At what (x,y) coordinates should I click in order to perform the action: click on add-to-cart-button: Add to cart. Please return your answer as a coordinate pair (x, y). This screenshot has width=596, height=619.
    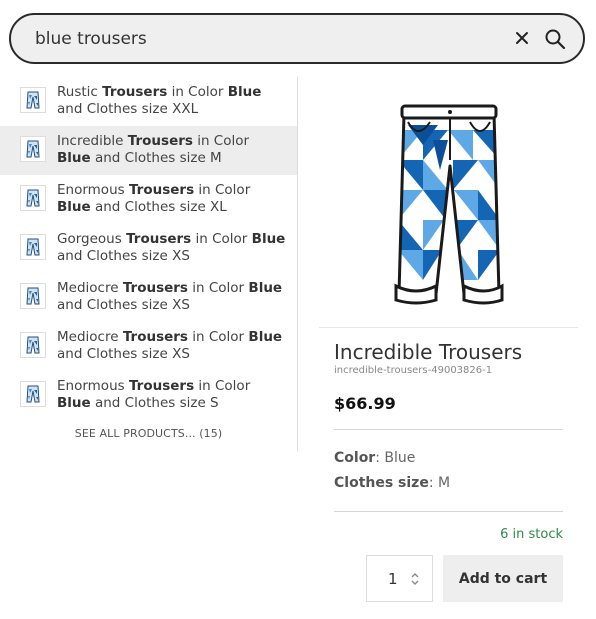
    Looking at the image, I should click on (503, 578).